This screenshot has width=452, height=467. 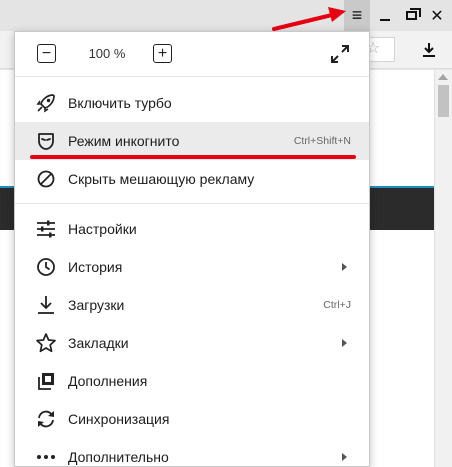 I want to click on restore-icon, so click(x=413, y=14).